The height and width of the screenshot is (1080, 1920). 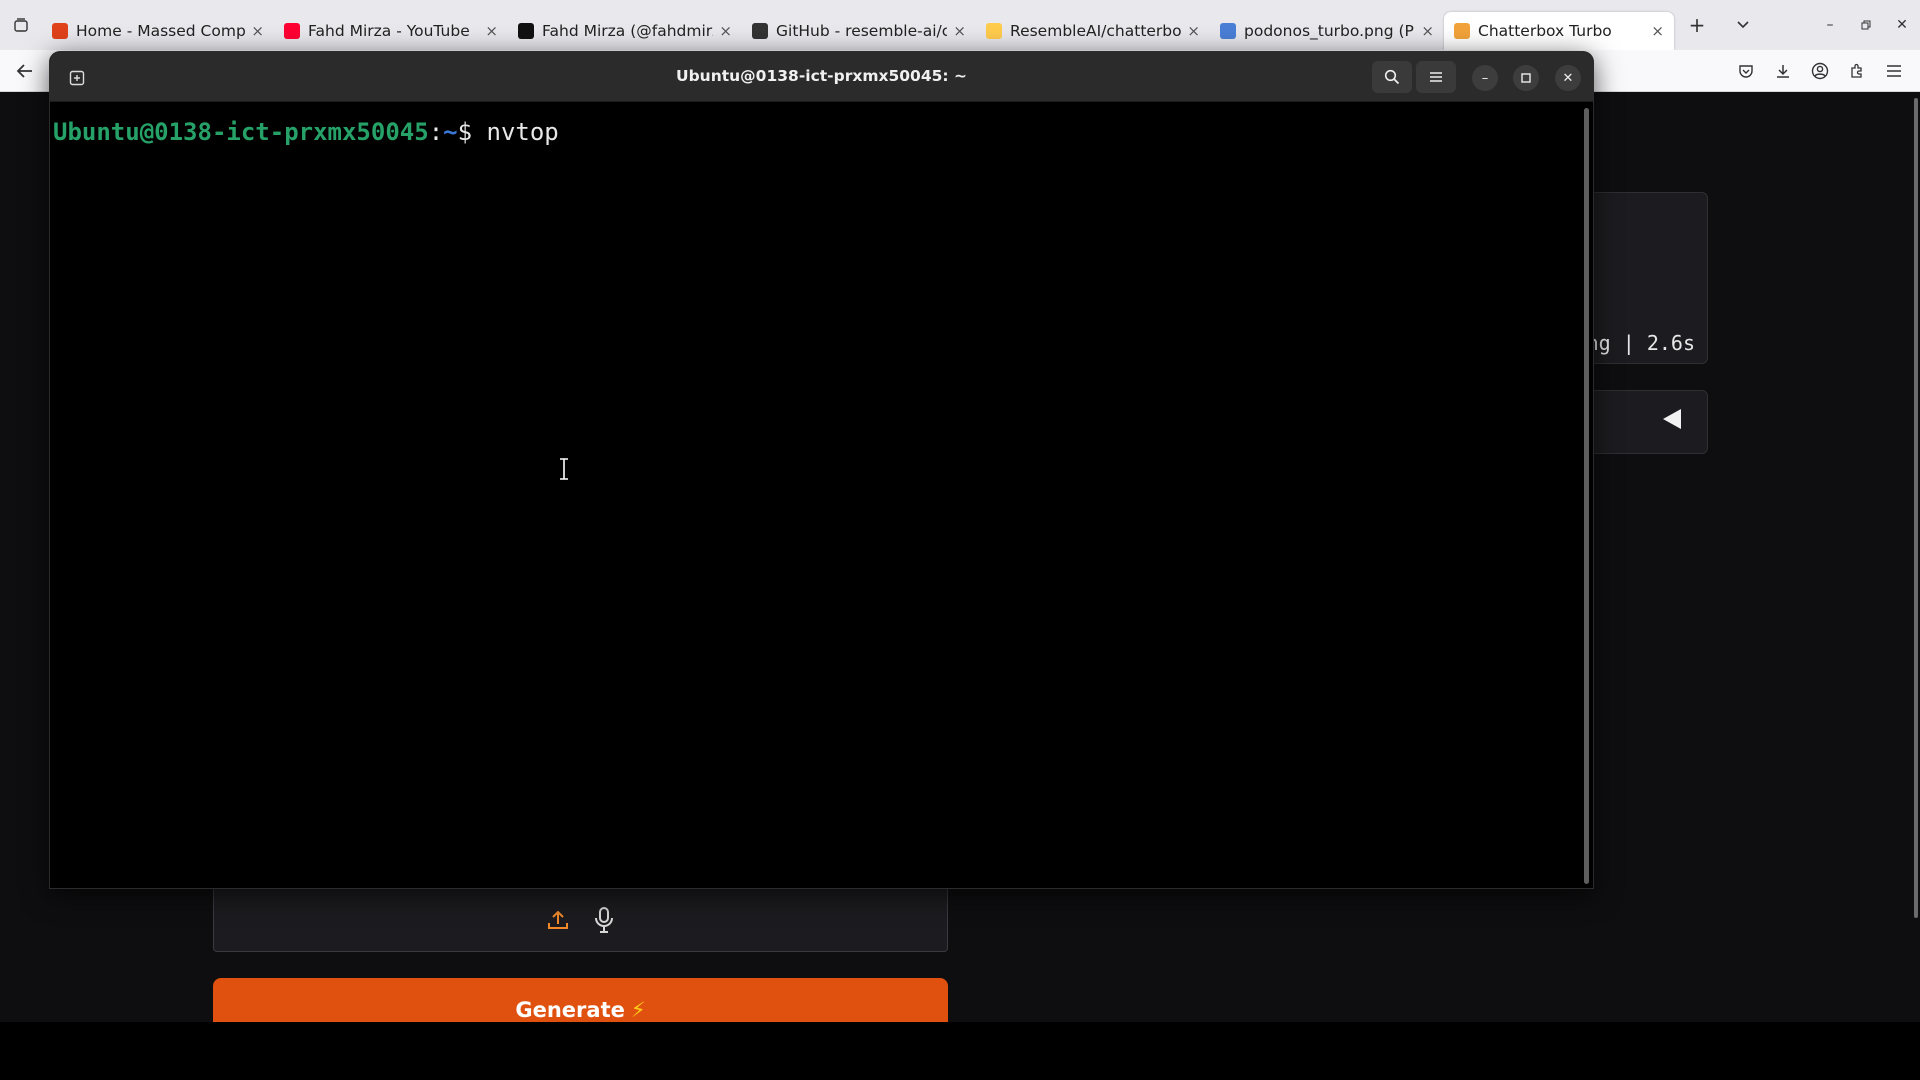 I want to click on youtube-icon, so click(x=292, y=31).